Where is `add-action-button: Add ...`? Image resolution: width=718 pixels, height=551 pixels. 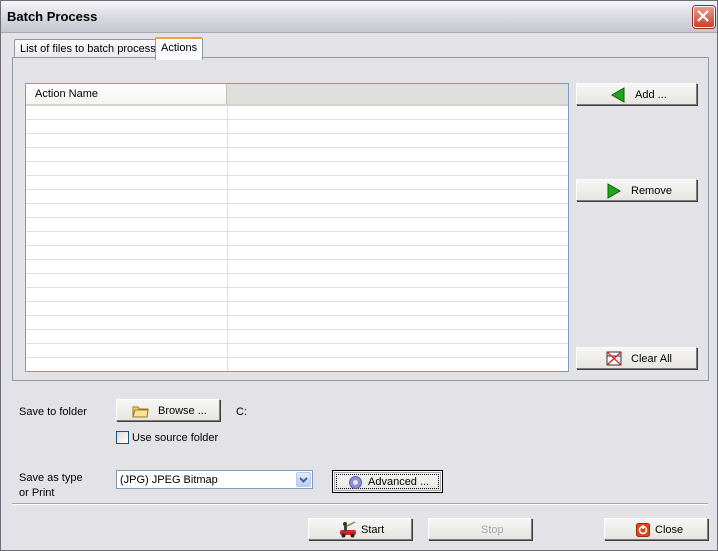
add-action-button: Add ... is located at coordinates (636, 94).